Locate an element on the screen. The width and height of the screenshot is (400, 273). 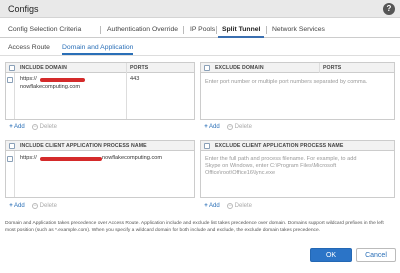
include-domain-header: INCLUDE DOMAIN PORTS is located at coordinates (100, 68).